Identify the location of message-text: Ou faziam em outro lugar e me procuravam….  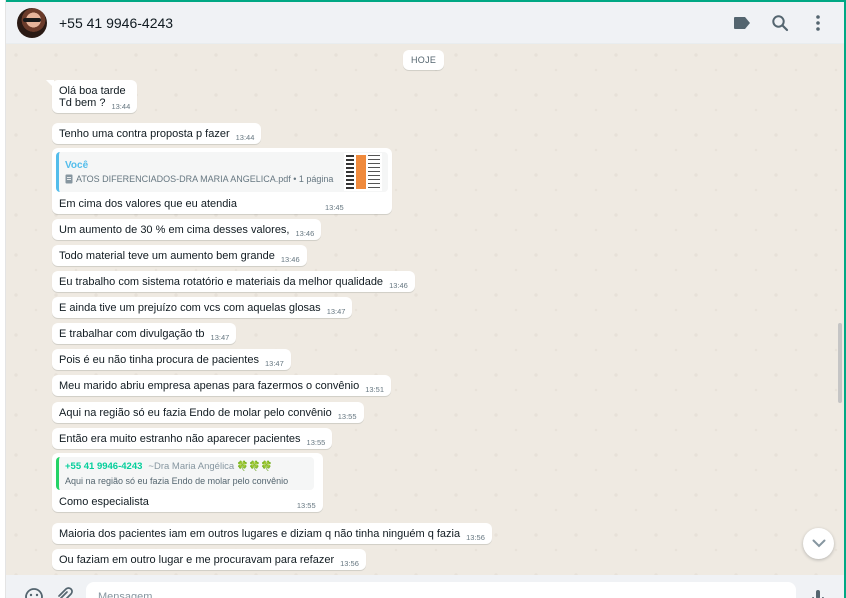
(197, 560).